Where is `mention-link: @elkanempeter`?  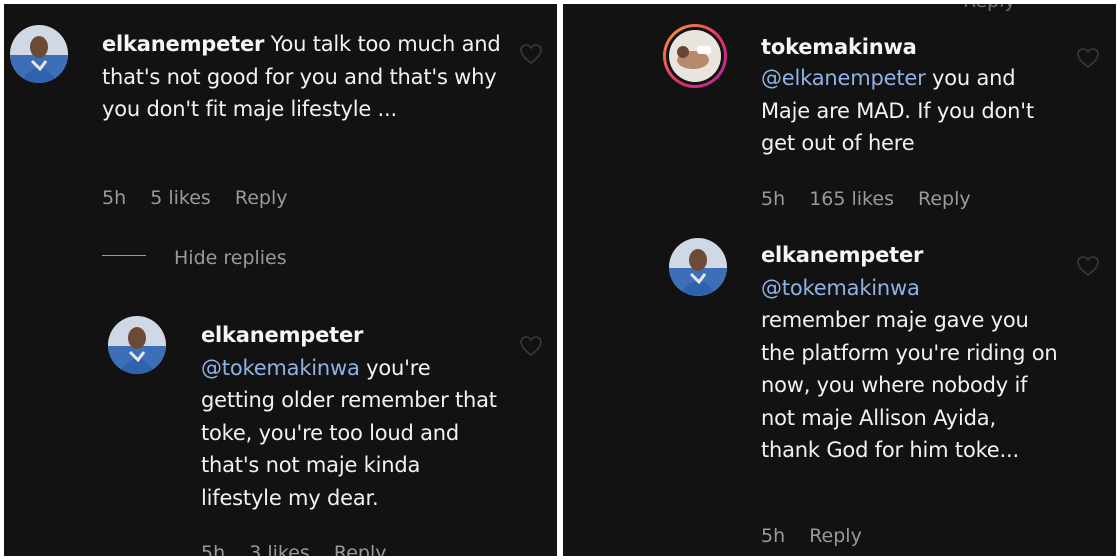
mention-link: @elkanempeter is located at coordinates (843, 78).